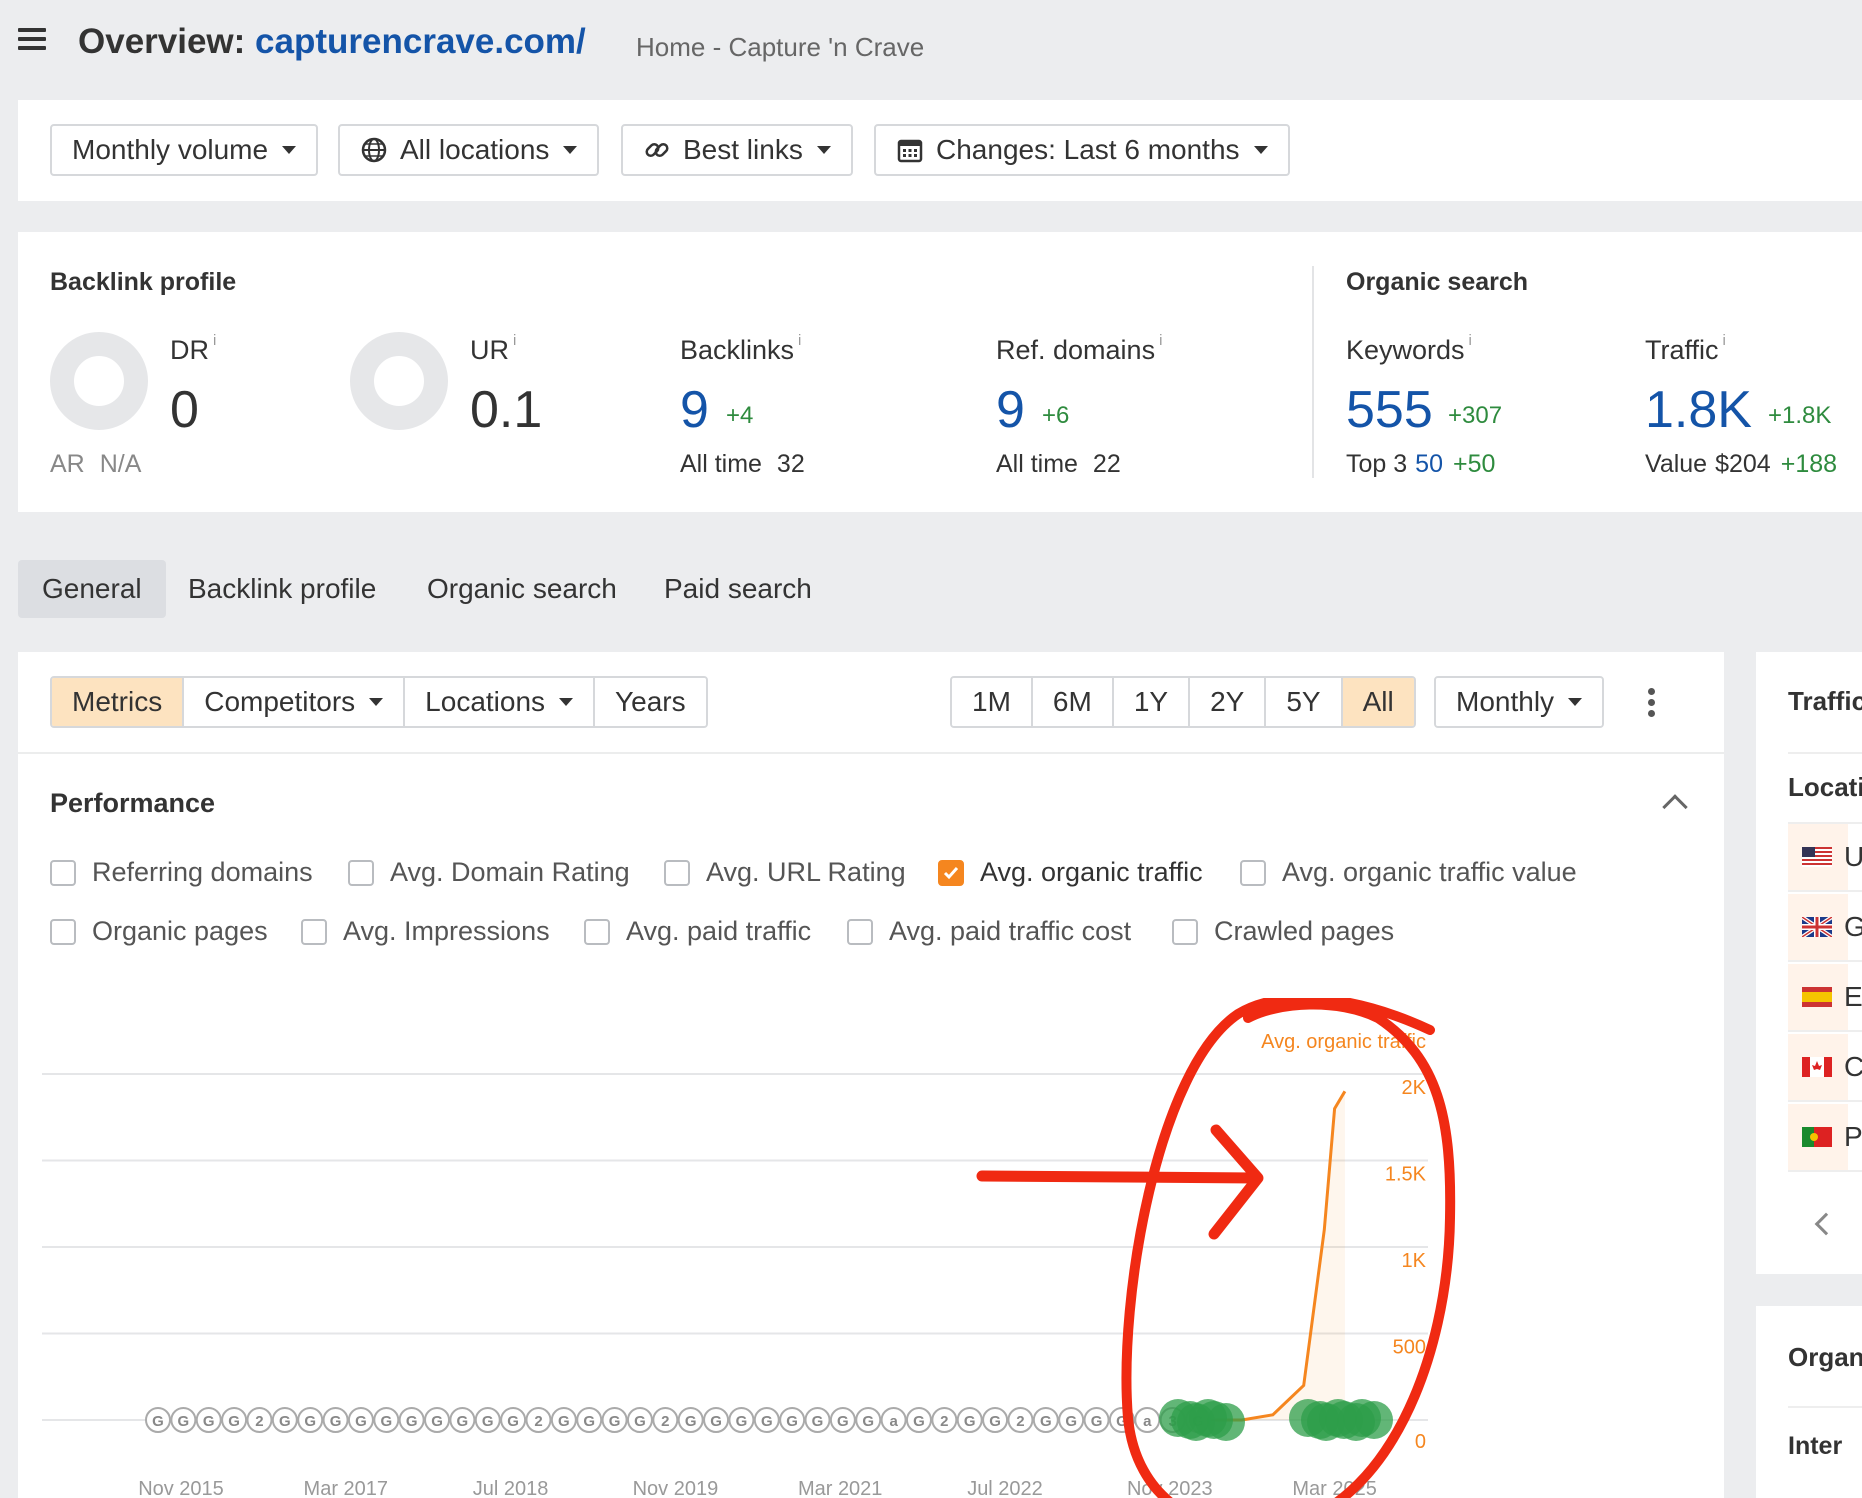  Describe the element at coordinates (697, 931) in the screenshot. I see `checkbox-avg-paid-traffic: Avg. paid traffic` at that location.